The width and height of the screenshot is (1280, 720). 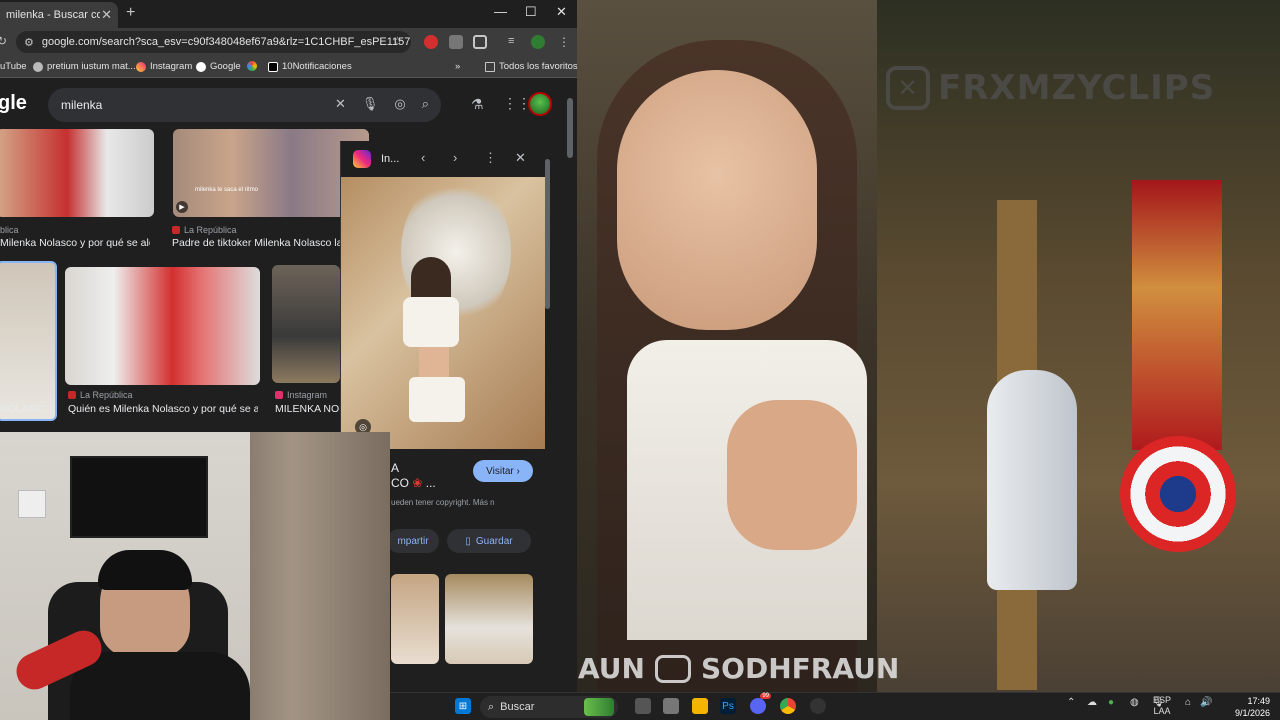 What do you see at coordinates (1258, 701) in the screenshot?
I see `clock-time: 17:49` at bounding box center [1258, 701].